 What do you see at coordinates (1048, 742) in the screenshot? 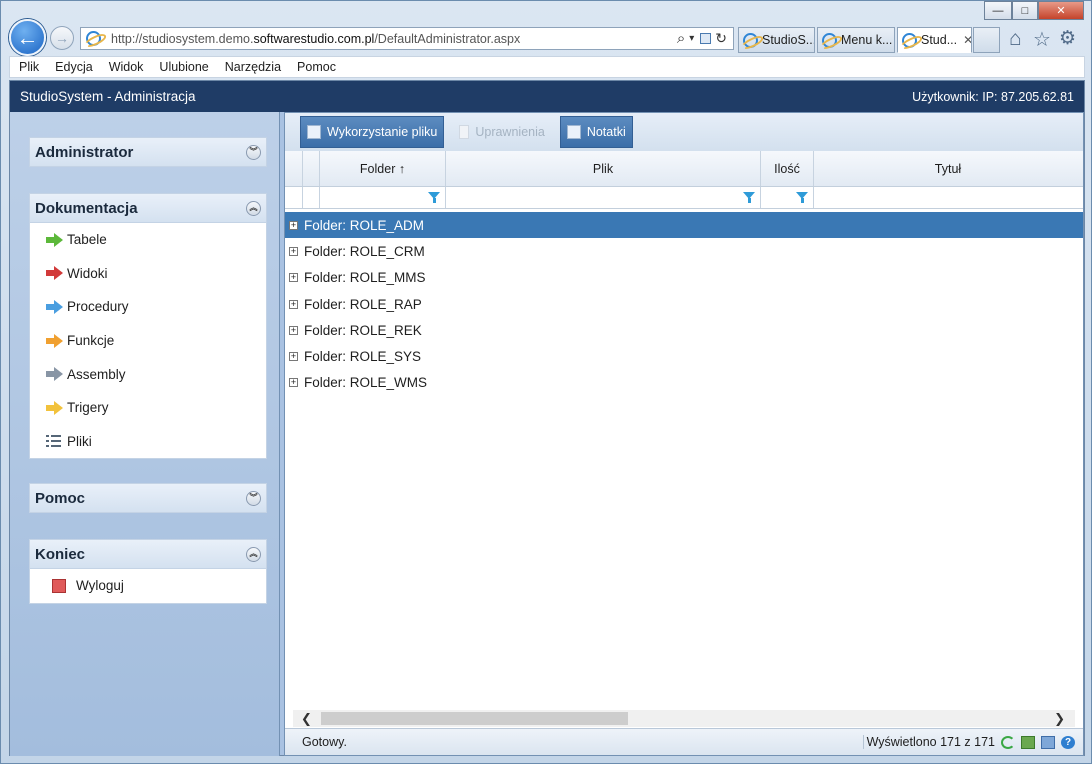
I see `save-icon` at bounding box center [1048, 742].